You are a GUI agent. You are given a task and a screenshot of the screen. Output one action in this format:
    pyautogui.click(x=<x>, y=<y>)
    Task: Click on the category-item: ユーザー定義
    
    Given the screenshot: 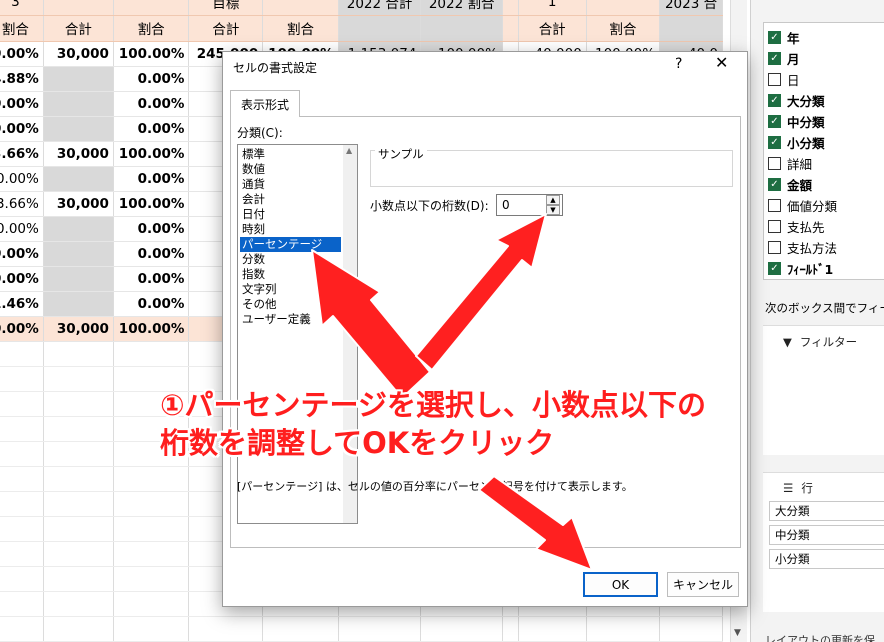 What is the action you would take?
    pyautogui.click(x=290, y=319)
    